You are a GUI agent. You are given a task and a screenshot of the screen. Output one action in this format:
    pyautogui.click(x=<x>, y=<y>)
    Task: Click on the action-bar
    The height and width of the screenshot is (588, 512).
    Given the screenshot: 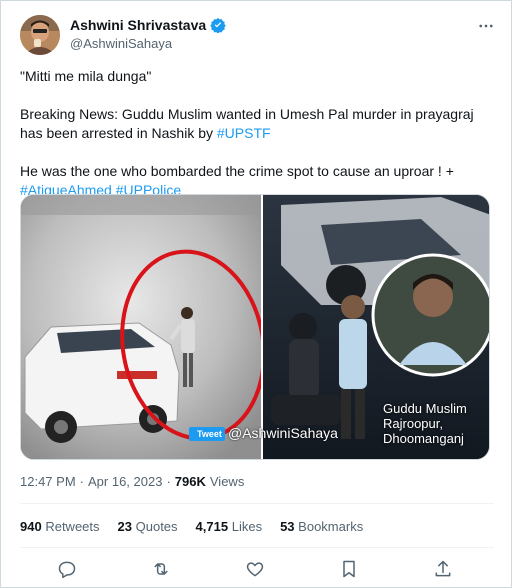 What is the action you would take?
    pyautogui.click(x=256, y=570)
    